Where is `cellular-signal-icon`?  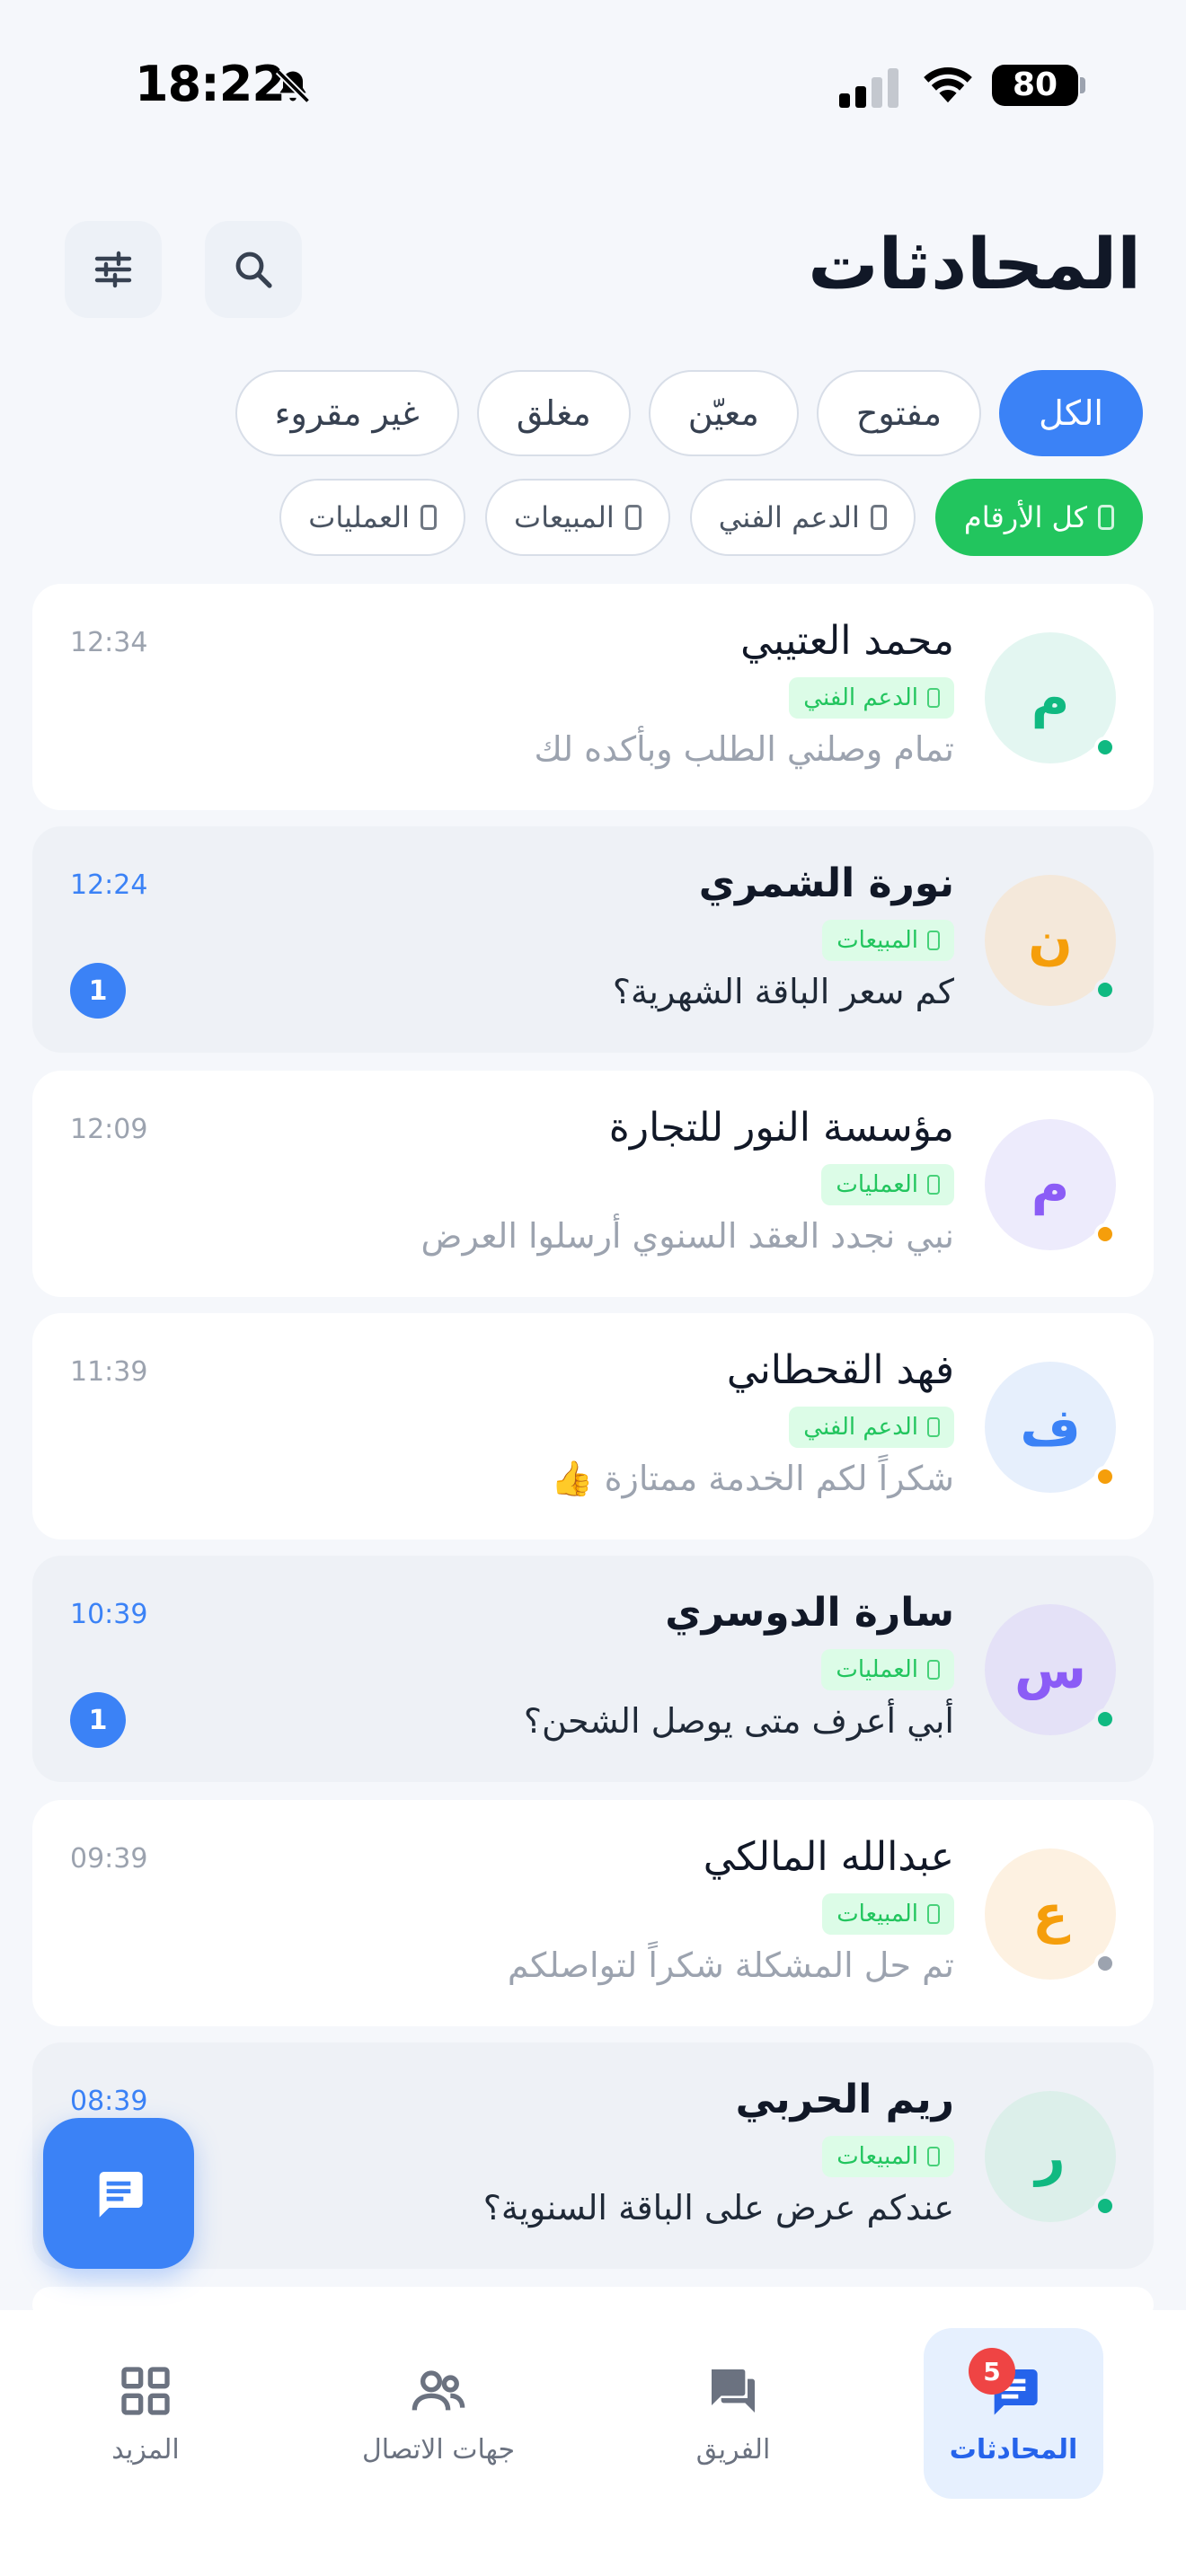 cellular-signal-icon is located at coordinates (868, 88).